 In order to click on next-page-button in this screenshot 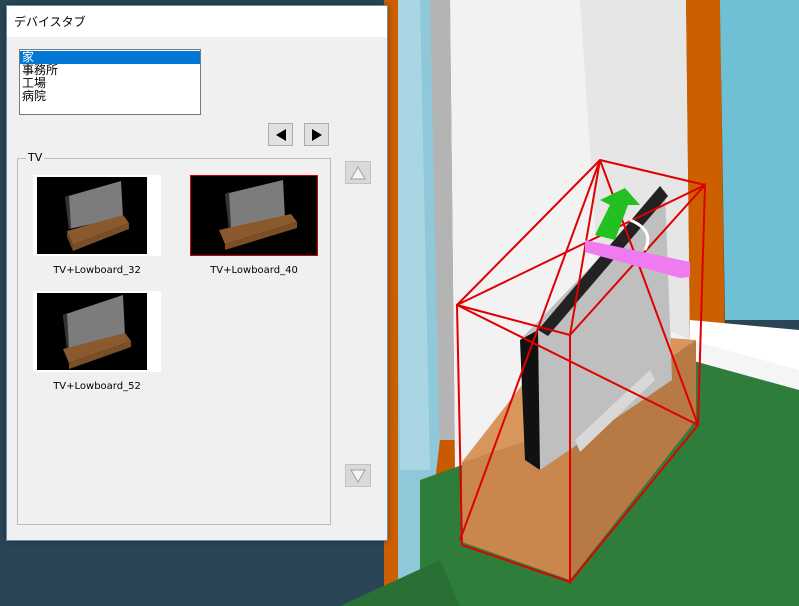, I will do `click(316, 134)`.